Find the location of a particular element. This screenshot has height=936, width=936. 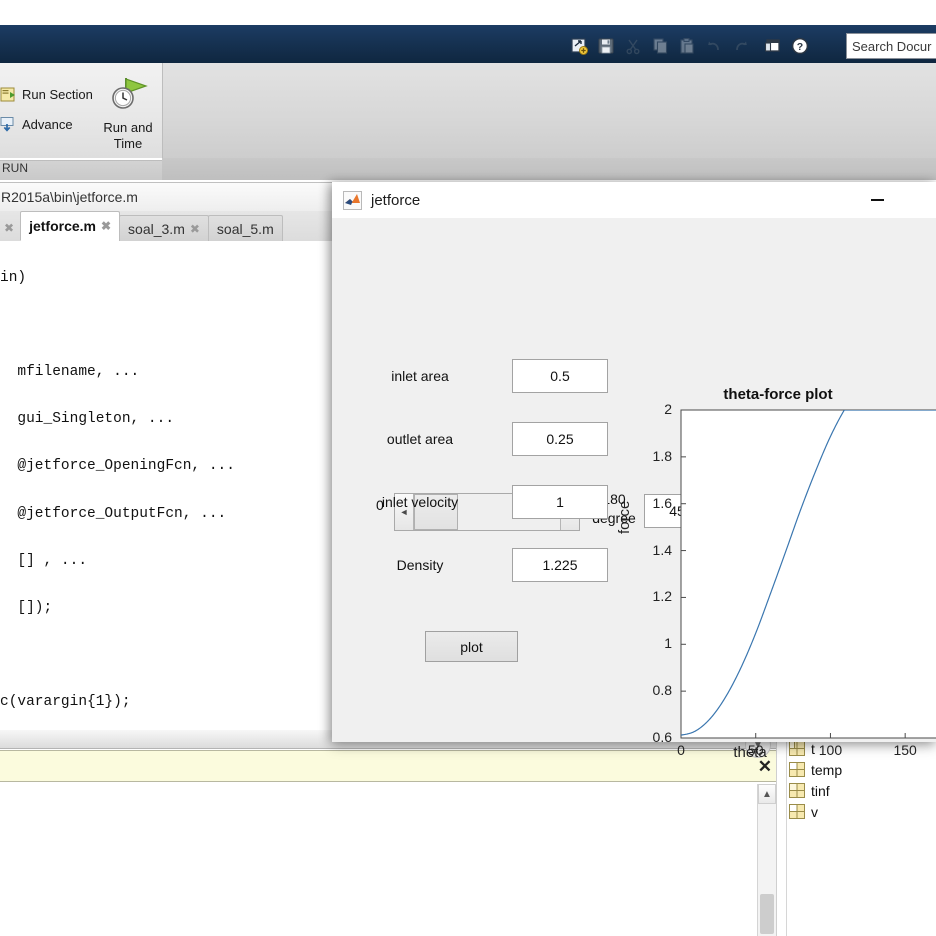

list-item: tinf is located at coordinates (862, 790).